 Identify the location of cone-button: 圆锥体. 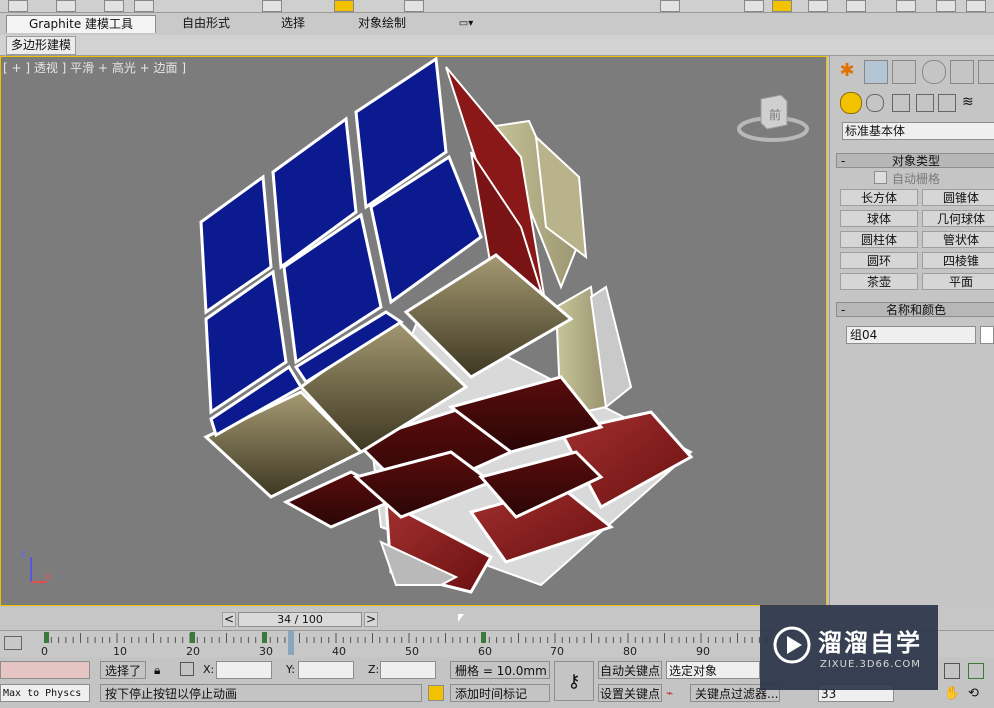
(958, 197).